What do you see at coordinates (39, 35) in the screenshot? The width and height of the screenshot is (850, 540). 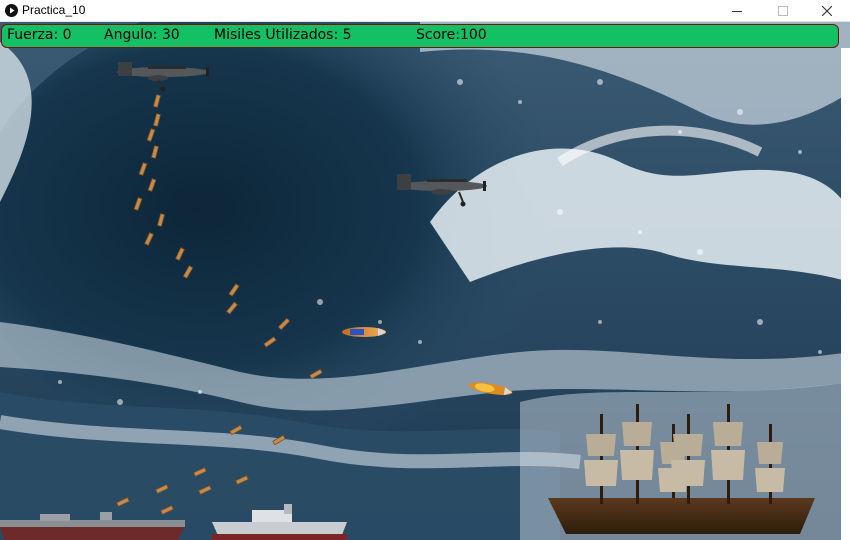 I see `hud-fuerza: Fuerza: 0` at bounding box center [39, 35].